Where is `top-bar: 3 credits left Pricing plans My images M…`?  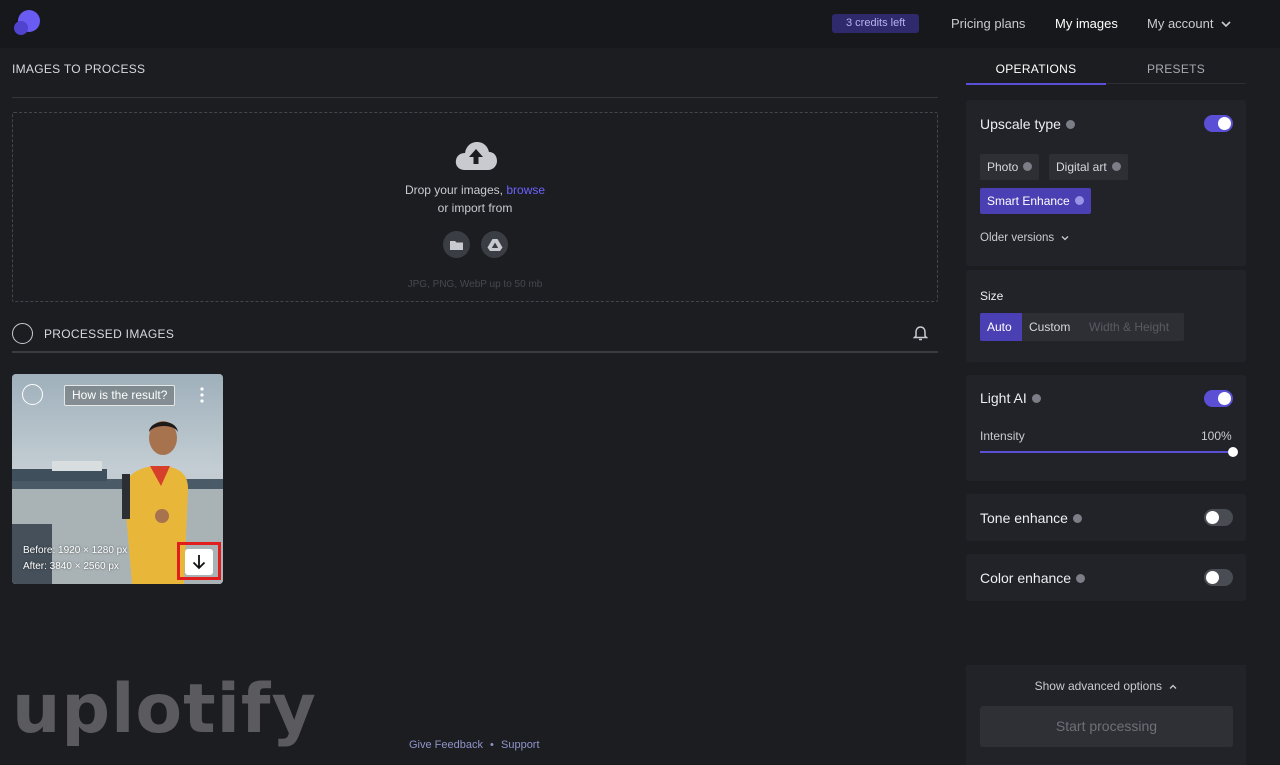 top-bar: 3 credits left Pricing plans My images M… is located at coordinates (640, 24).